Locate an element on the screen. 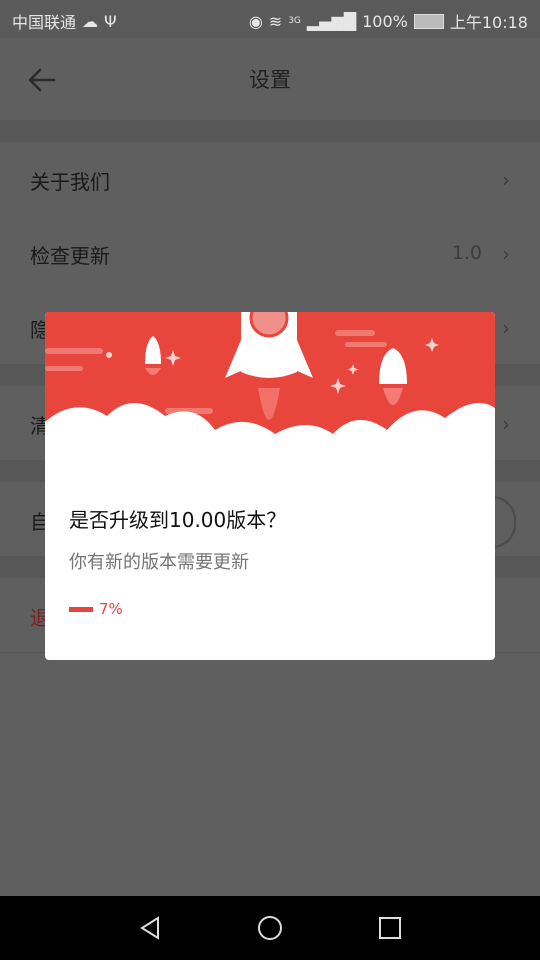 The width and height of the screenshot is (540, 960). dialog-message: 你有新的版本需要更新 is located at coordinates (159, 562).